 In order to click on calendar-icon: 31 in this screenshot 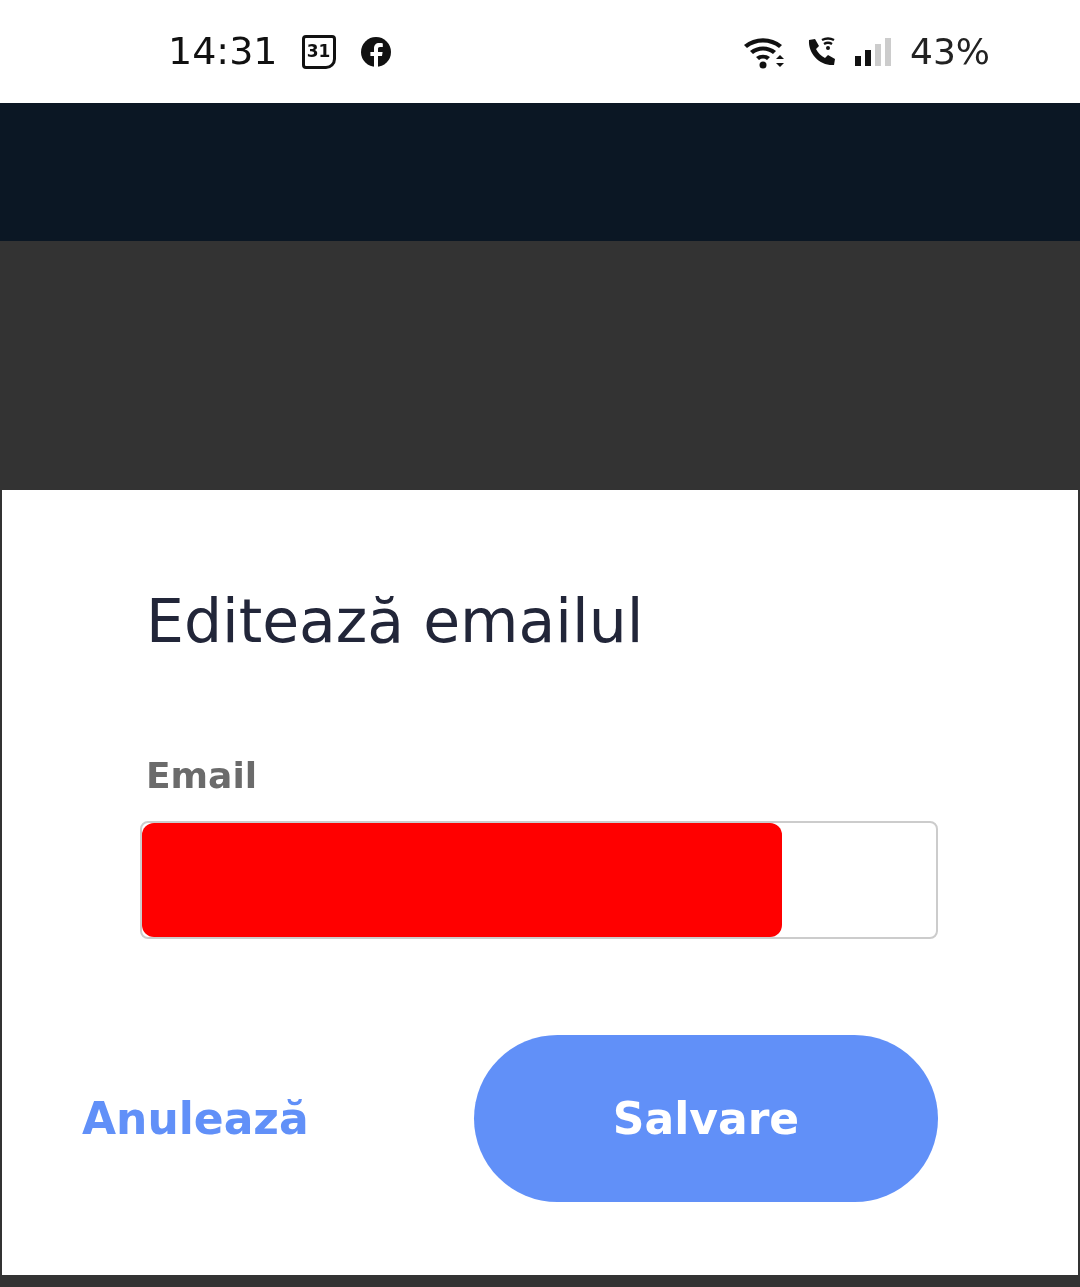, I will do `click(318, 51)`.